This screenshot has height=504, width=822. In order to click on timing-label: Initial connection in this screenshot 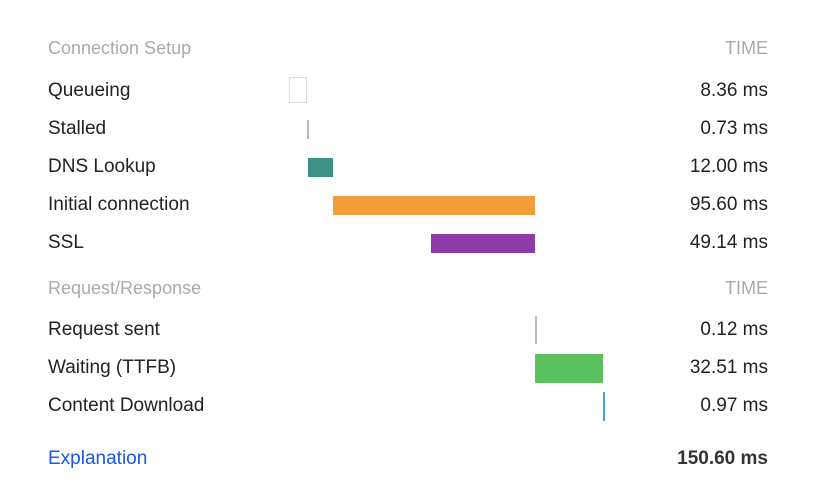, I will do `click(119, 204)`.